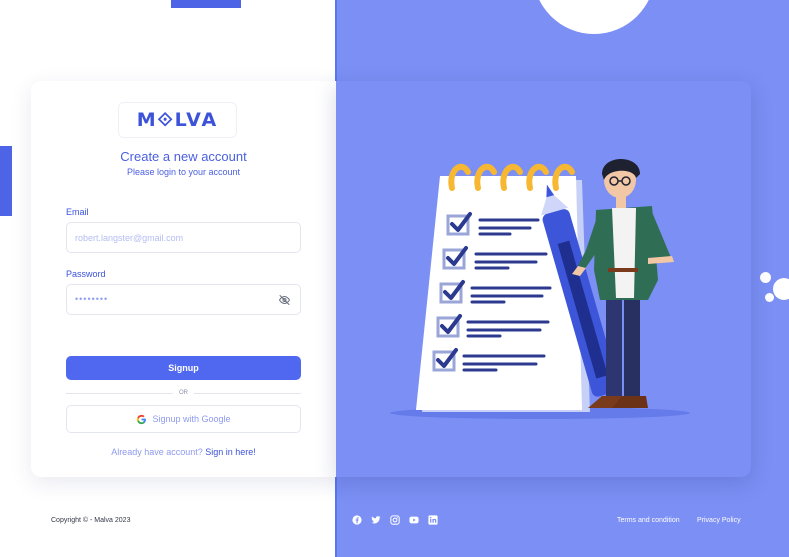 This screenshot has width=789, height=557. I want to click on or-divider: OR, so click(183, 393).